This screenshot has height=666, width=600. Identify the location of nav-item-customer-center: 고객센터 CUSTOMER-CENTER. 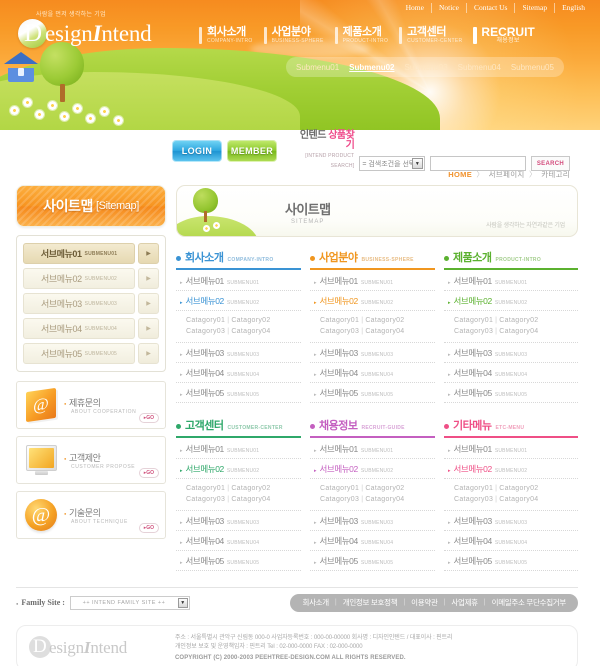
(435, 35).